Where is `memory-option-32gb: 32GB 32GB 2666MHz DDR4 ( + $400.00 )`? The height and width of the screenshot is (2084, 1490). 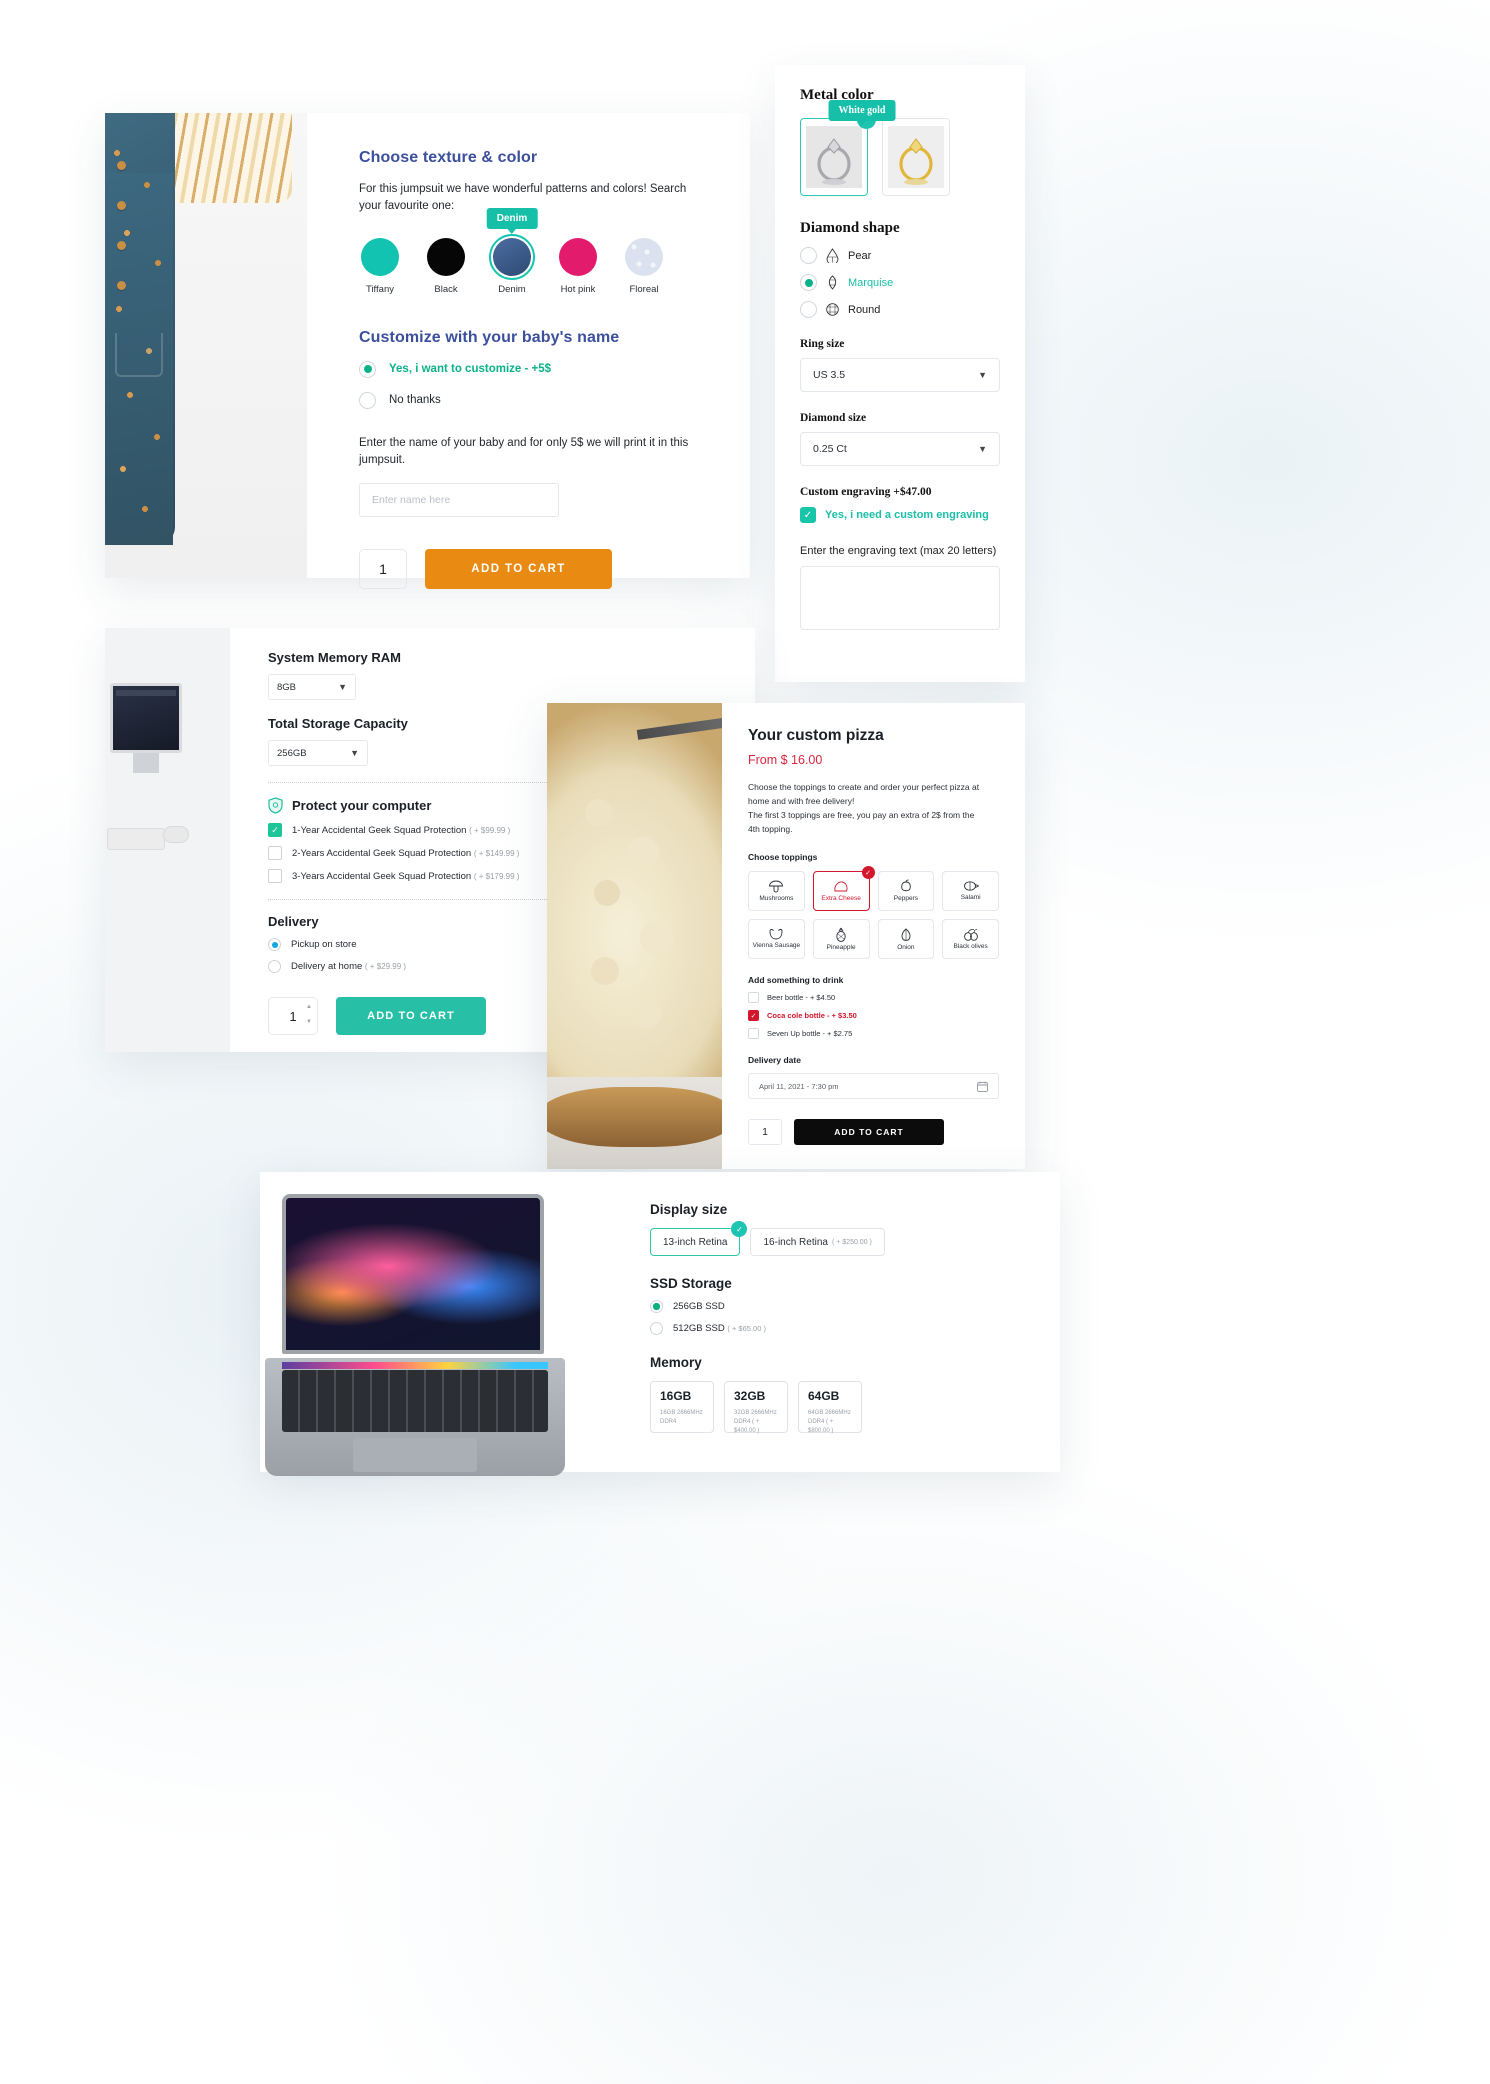 memory-option-32gb: 32GB 32GB 2666MHz DDR4 ( + $400.00 ) is located at coordinates (756, 1407).